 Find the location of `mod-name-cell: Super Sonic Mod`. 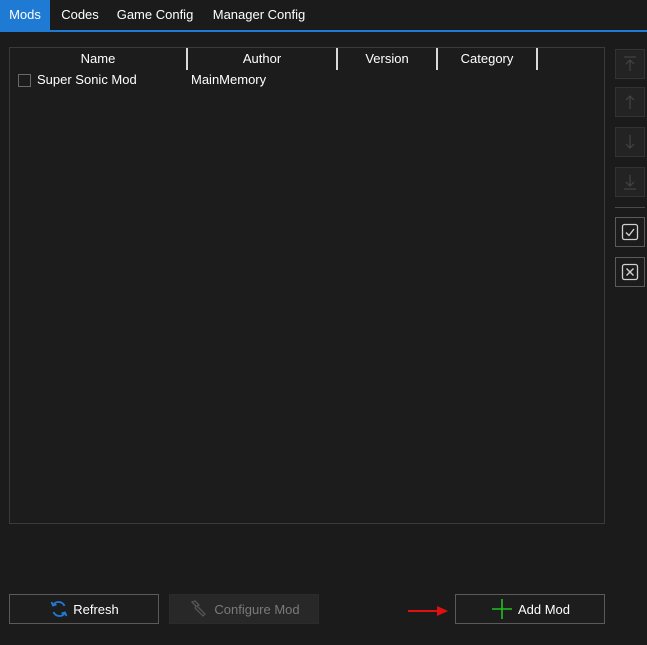

mod-name-cell: Super Sonic Mod is located at coordinates (87, 79).